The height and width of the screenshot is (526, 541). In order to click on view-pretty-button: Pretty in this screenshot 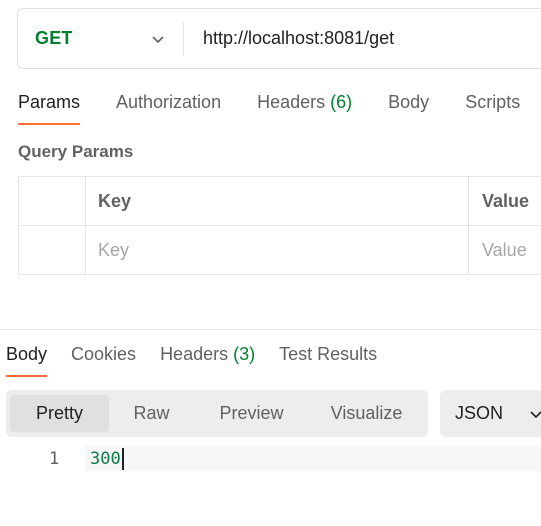, I will do `click(59, 413)`.